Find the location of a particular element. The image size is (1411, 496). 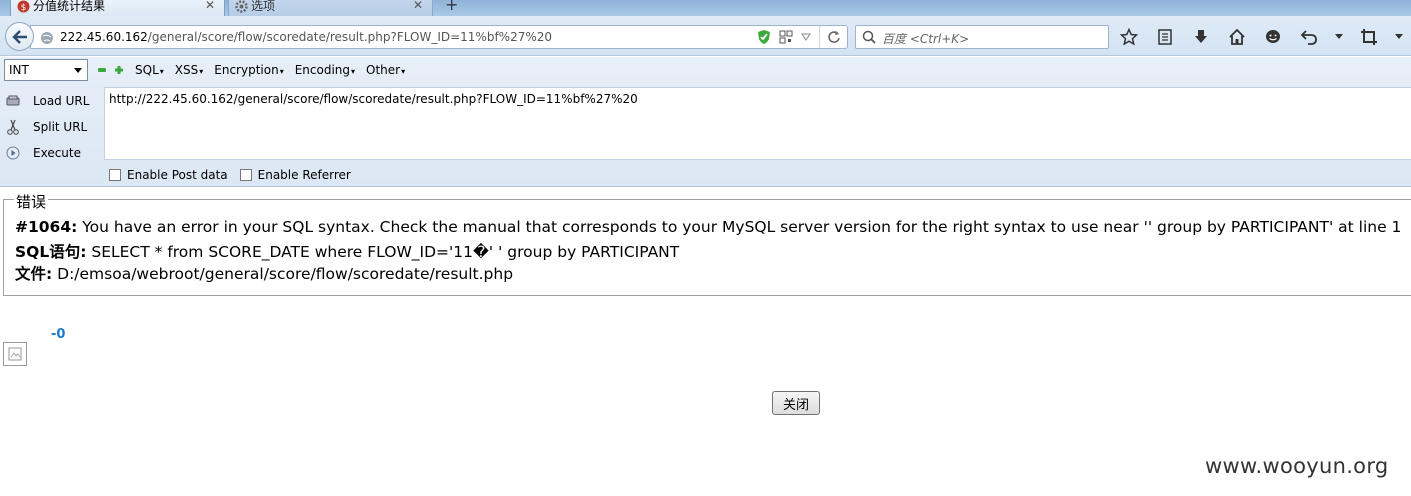

crop-dropdown-icon is located at coordinates (1399, 37).